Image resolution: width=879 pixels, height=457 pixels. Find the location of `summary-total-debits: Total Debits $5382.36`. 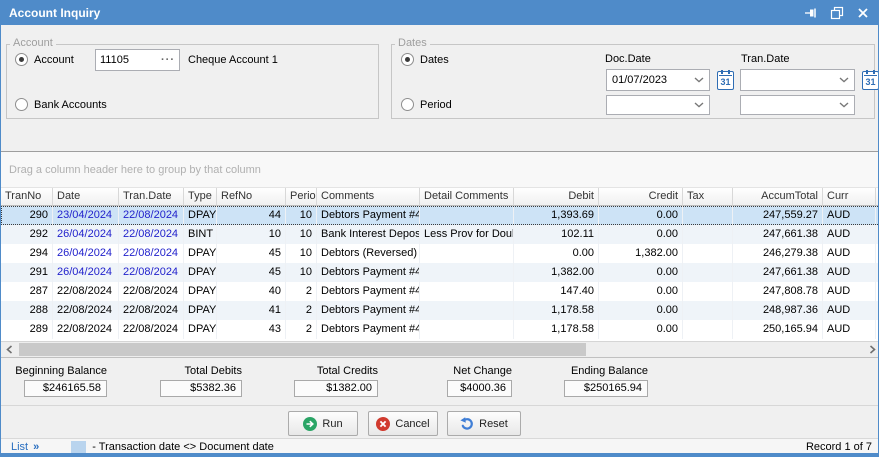

summary-total-debits: Total Debits $5382.36 is located at coordinates (201, 381).